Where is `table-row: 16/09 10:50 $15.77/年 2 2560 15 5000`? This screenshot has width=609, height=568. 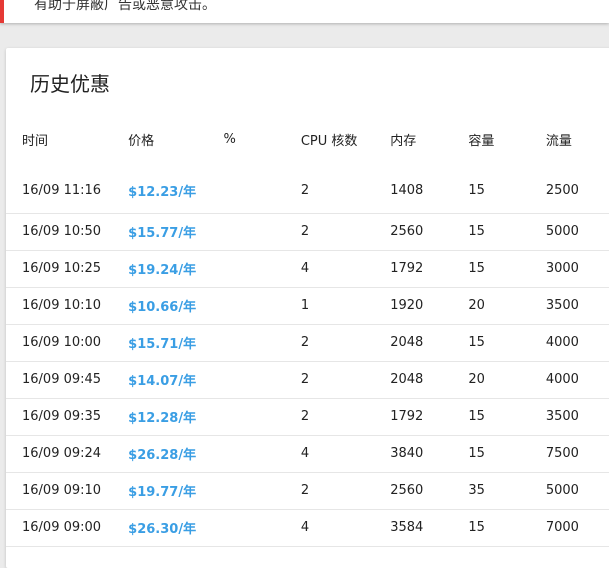 table-row: 16/09 10:50 $15.77/年 2 2560 15 5000 is located at coordinates (307, 232).